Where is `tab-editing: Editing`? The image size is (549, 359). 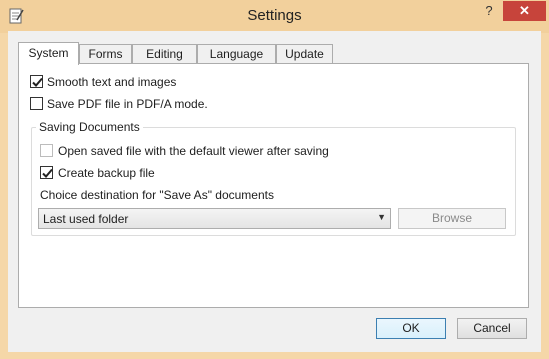
tab-editing: Editing is located at coordinates (164, 54).